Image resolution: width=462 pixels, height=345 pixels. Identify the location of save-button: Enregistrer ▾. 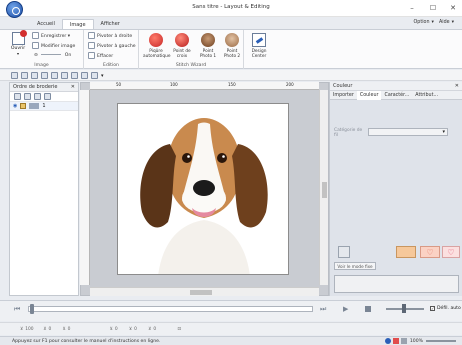
(51, 36).